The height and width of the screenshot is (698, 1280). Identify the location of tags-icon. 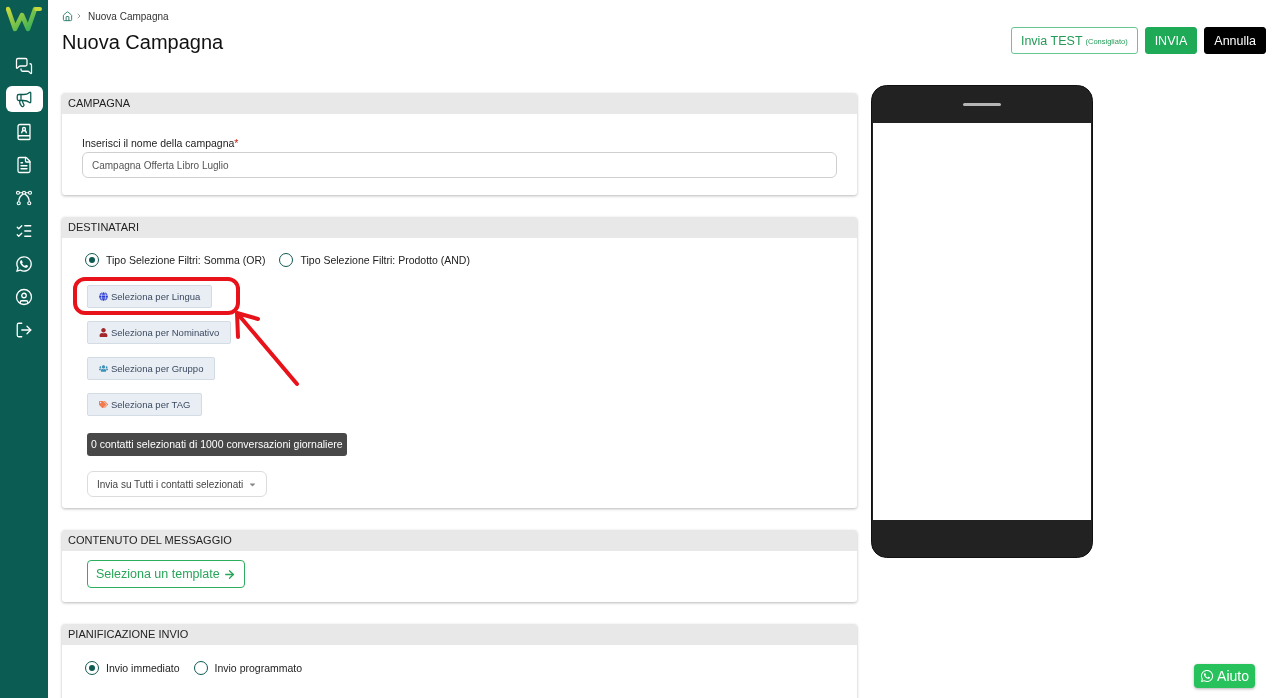
(103, 404).